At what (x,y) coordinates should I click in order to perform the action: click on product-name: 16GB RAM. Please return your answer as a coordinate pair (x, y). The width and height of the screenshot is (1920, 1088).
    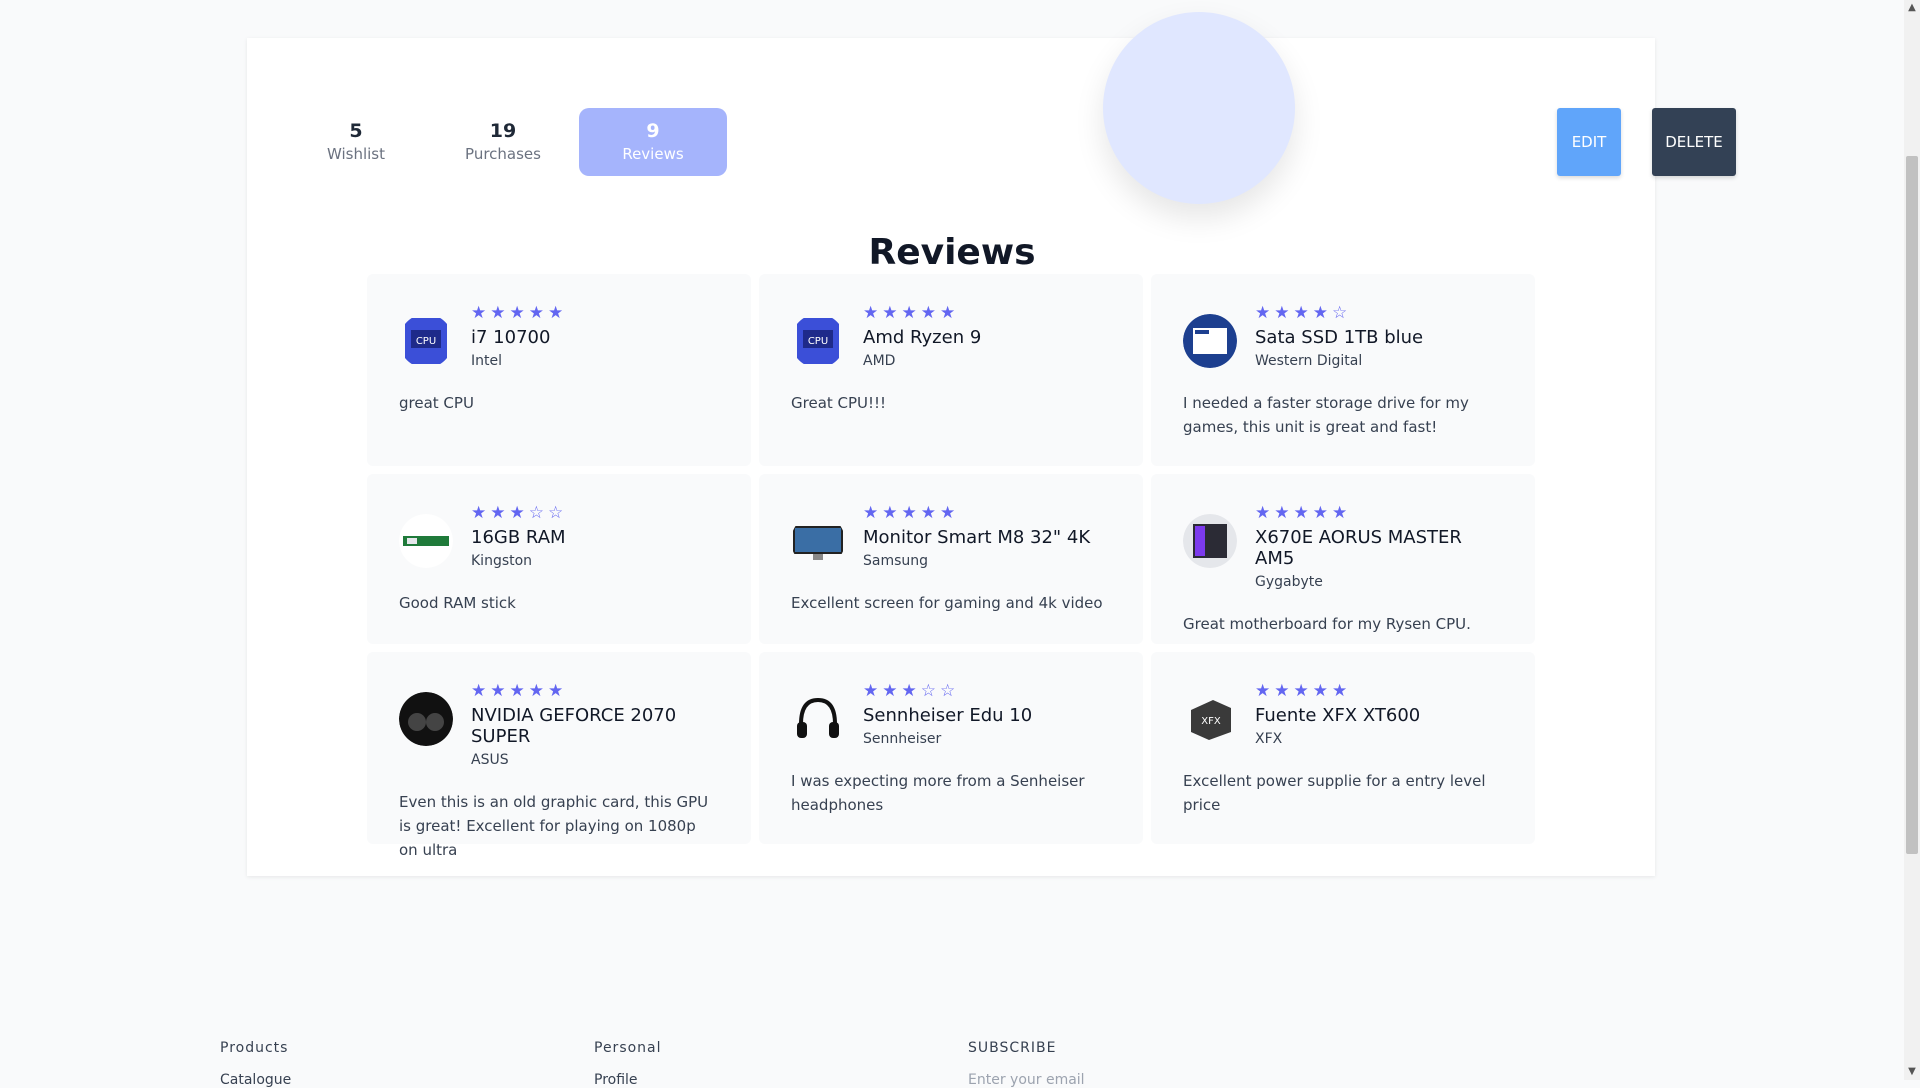
    Looking at the image, I should click on (518, 537).